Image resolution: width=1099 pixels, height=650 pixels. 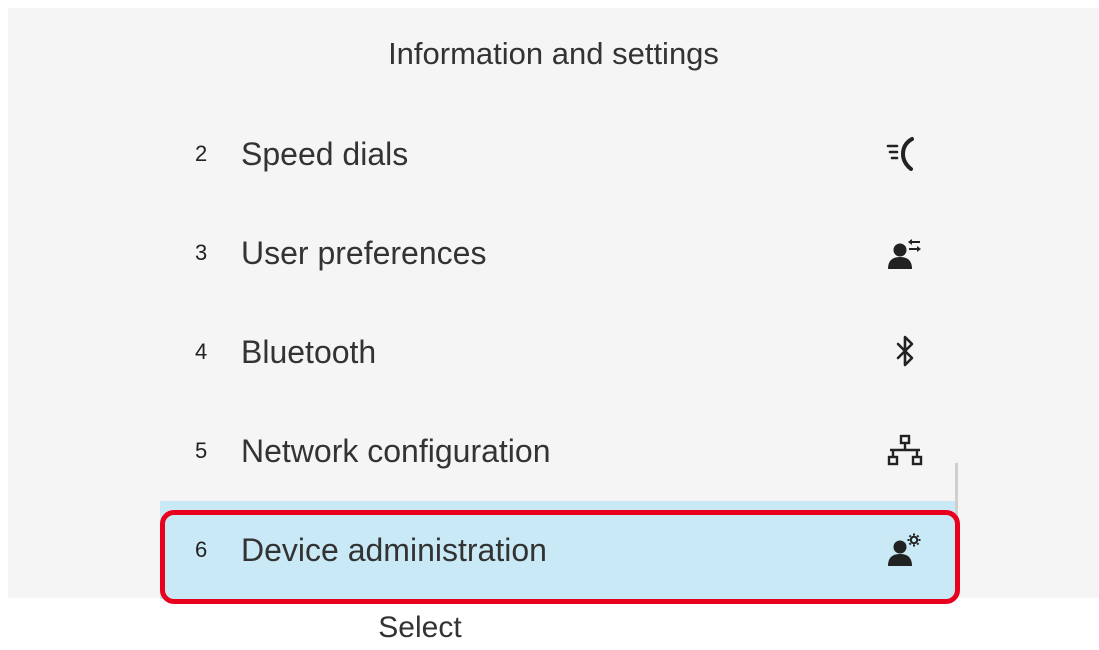 I want to click on menu-item-label: Speed dials, so click(x=325, y=154).